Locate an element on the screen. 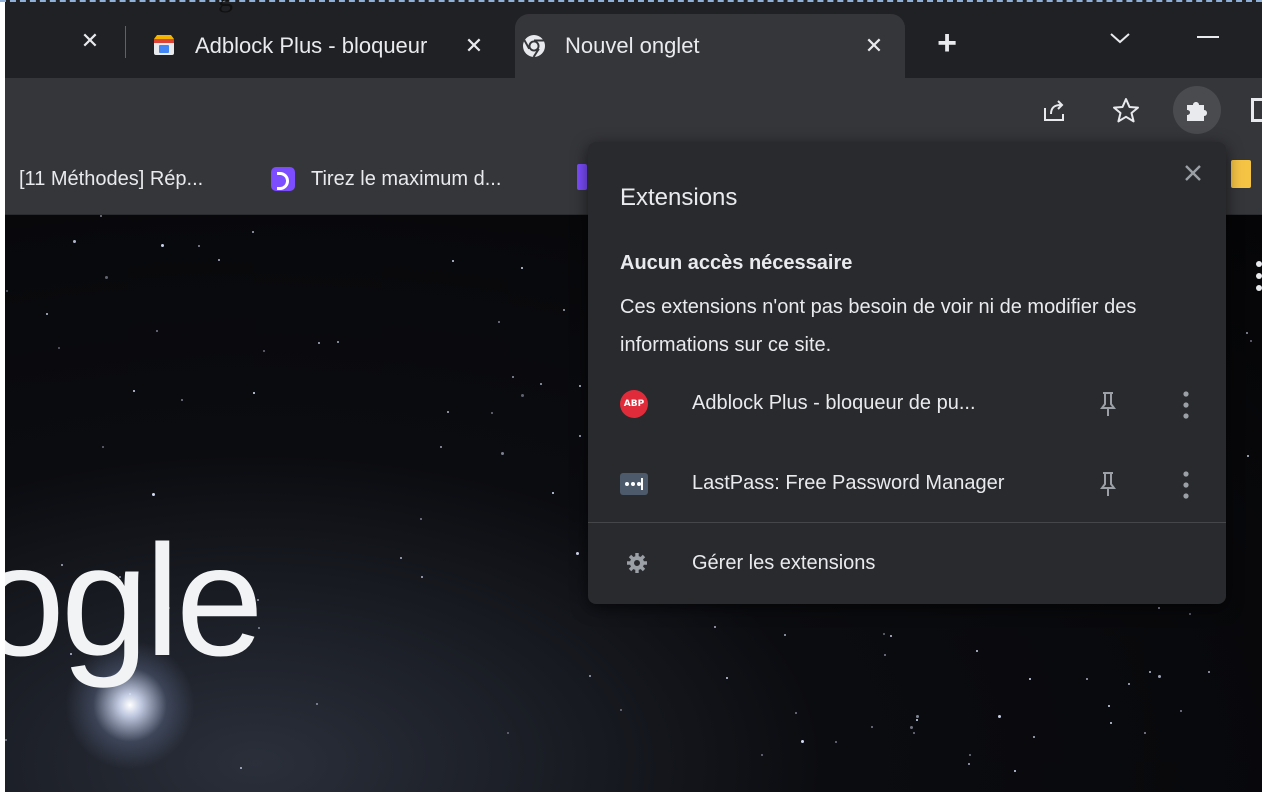 Image resolution: width=1262 pixels, height=792 pixels. extension-name: LastPass: Free Password Manager is located at coordinates (848, 483).